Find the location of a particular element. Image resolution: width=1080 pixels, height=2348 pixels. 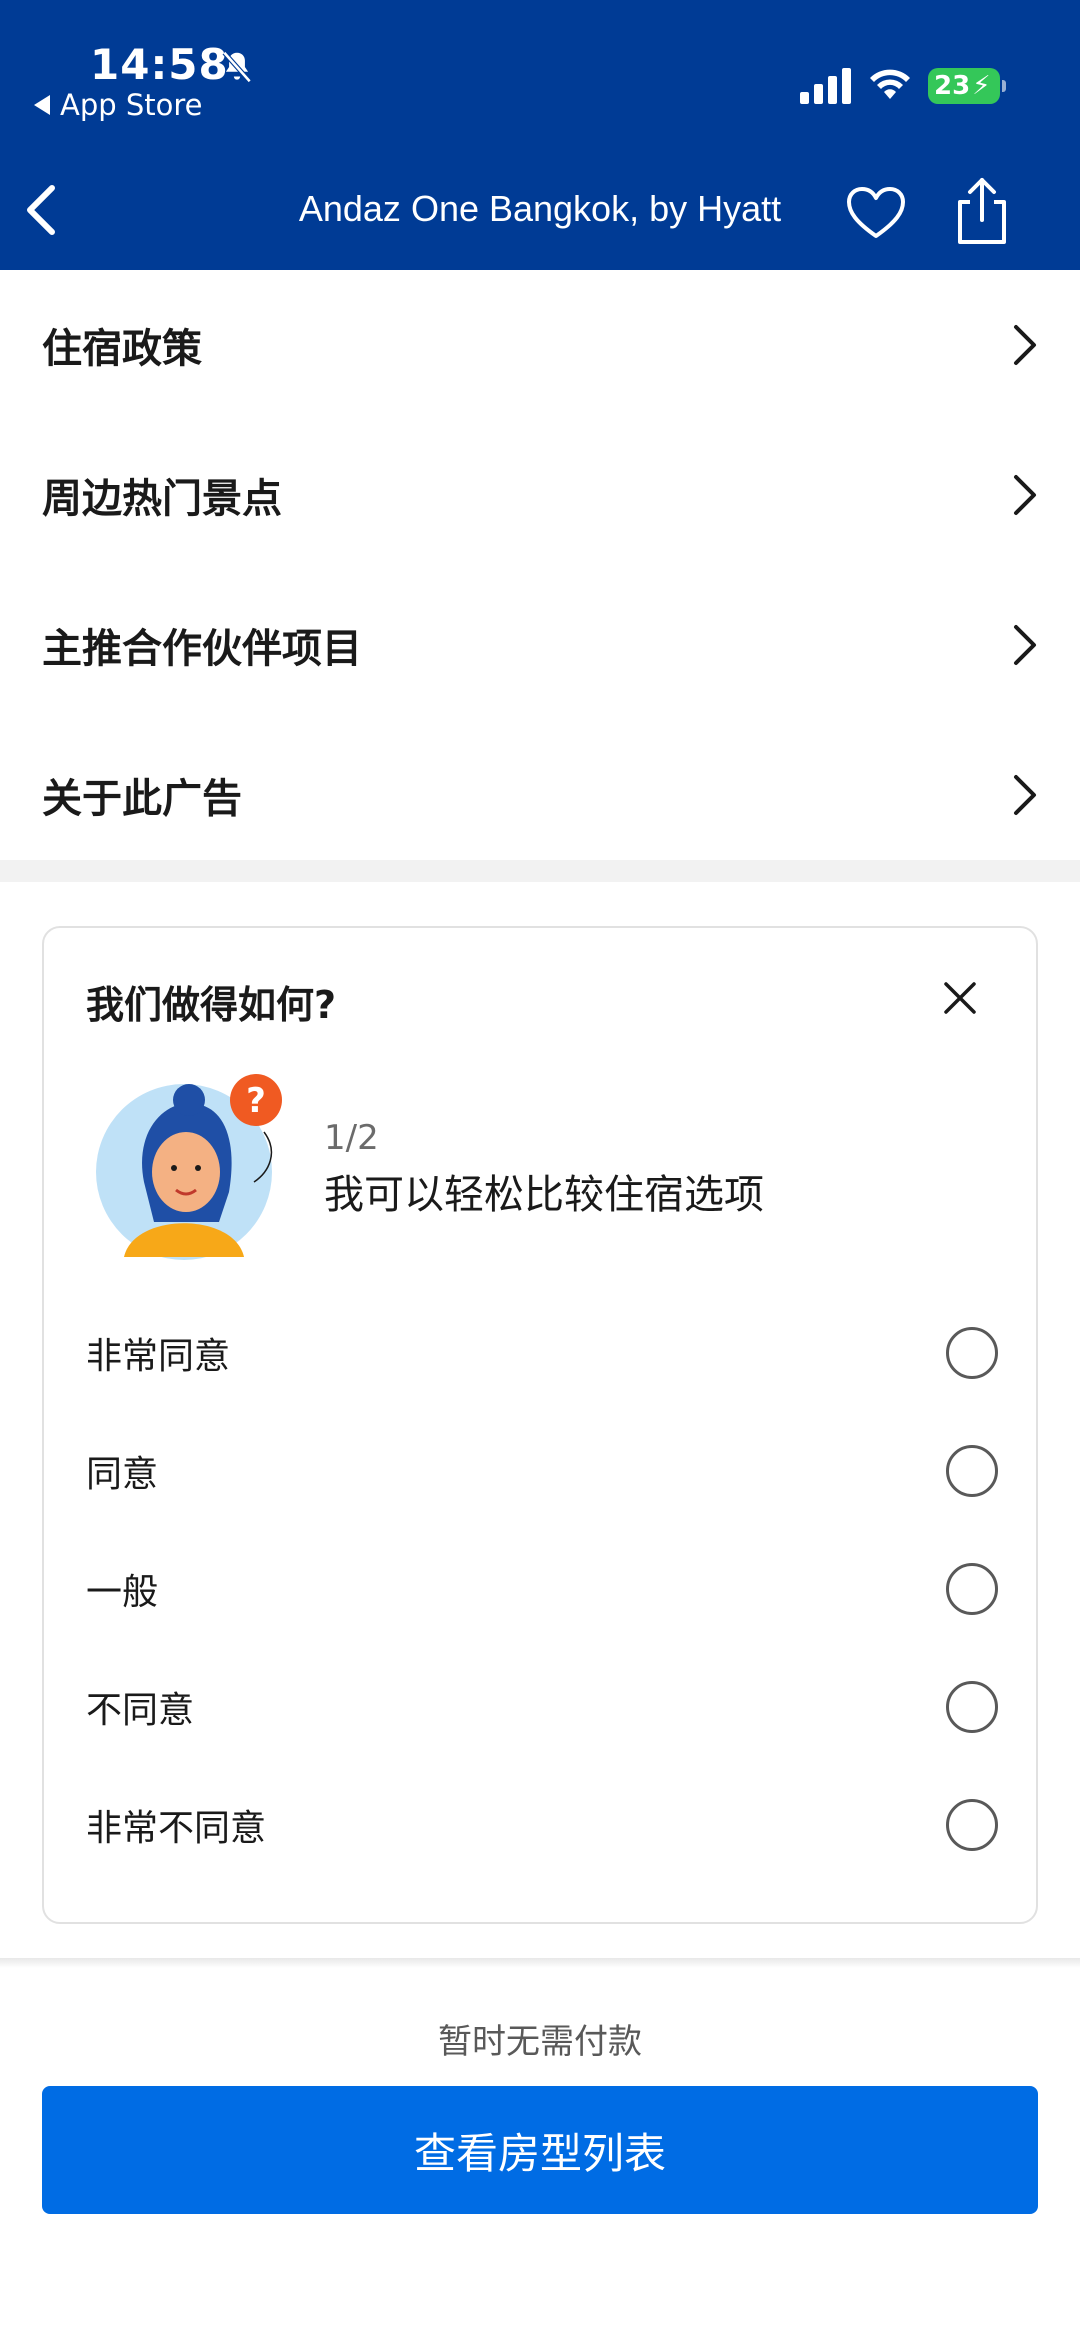

survey-avatar-illustration: ? is located at coordinates (189, 1167).